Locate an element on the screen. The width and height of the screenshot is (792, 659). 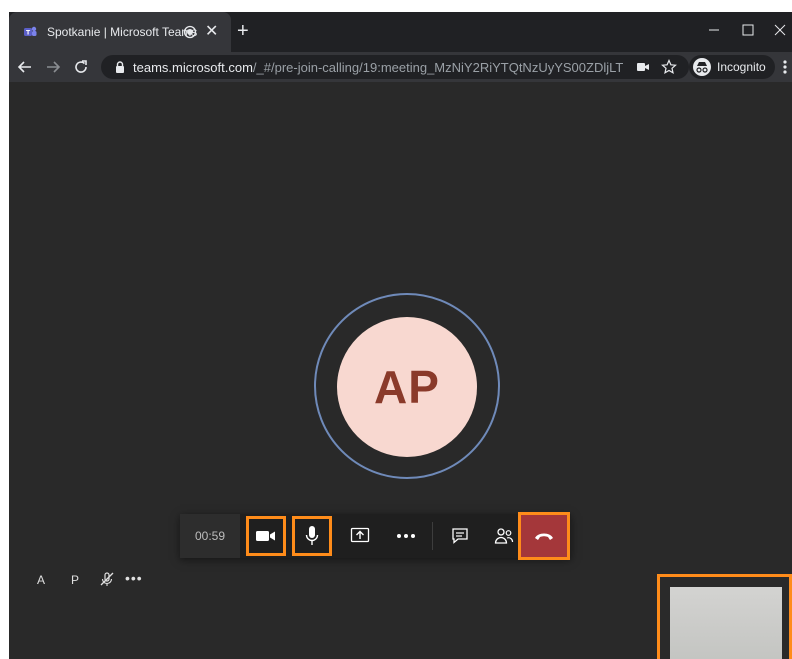
participant-initial-last: P is located at coordinates (75, 580).